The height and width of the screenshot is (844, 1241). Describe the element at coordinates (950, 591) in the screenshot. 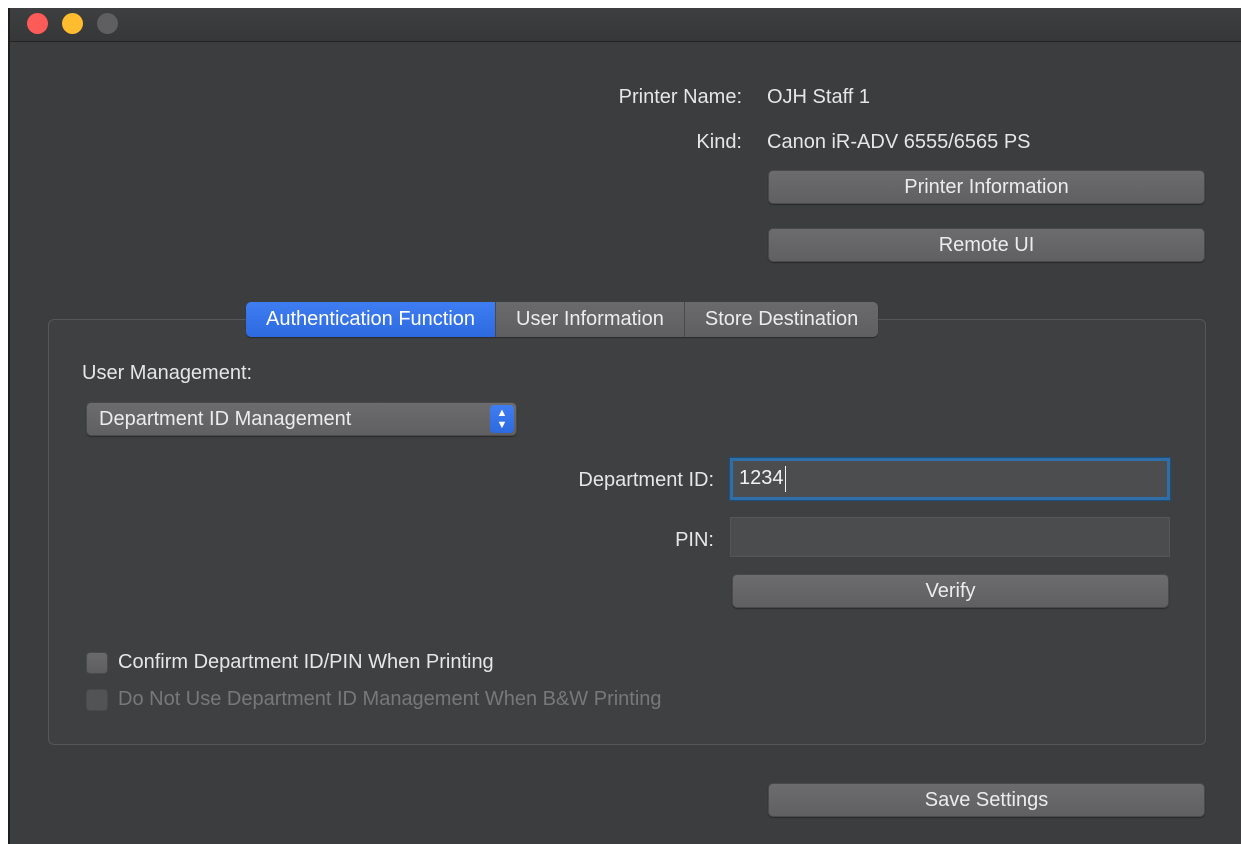

I see `verify-button: Verify` at that location.